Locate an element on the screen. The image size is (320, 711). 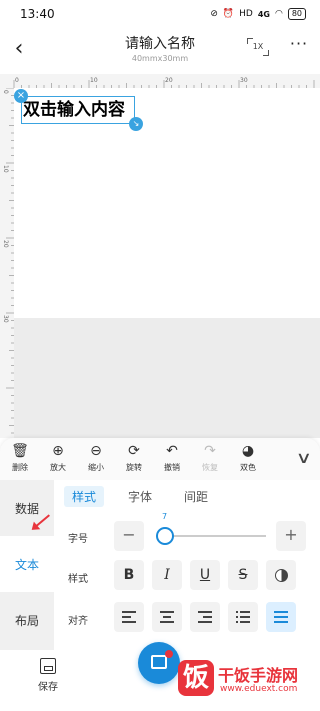
more-icon: ··· is located at coordinates (299, 46).